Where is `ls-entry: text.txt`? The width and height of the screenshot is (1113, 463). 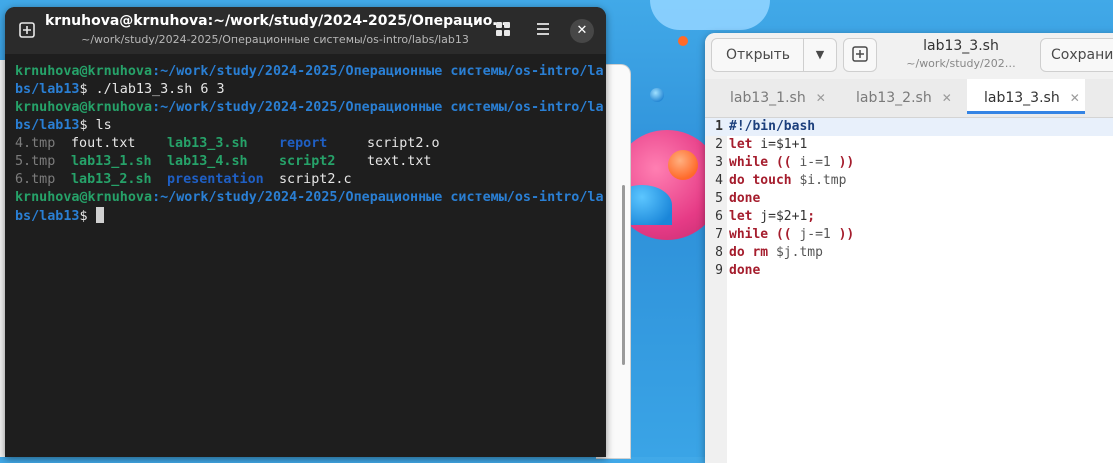 ls-entry: text.txt is located at coordinates (399, 161).